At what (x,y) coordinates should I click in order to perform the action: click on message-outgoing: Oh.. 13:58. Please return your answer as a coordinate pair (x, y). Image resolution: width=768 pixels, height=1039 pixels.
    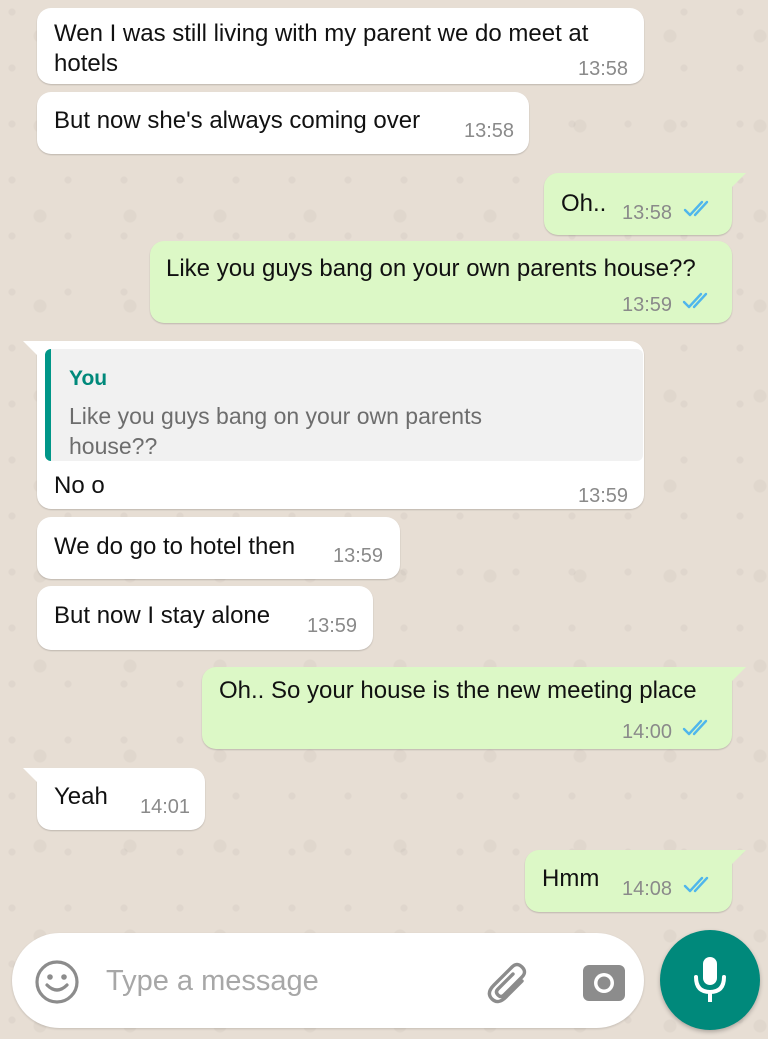
    Looking at the image, I should click on (645, 204).